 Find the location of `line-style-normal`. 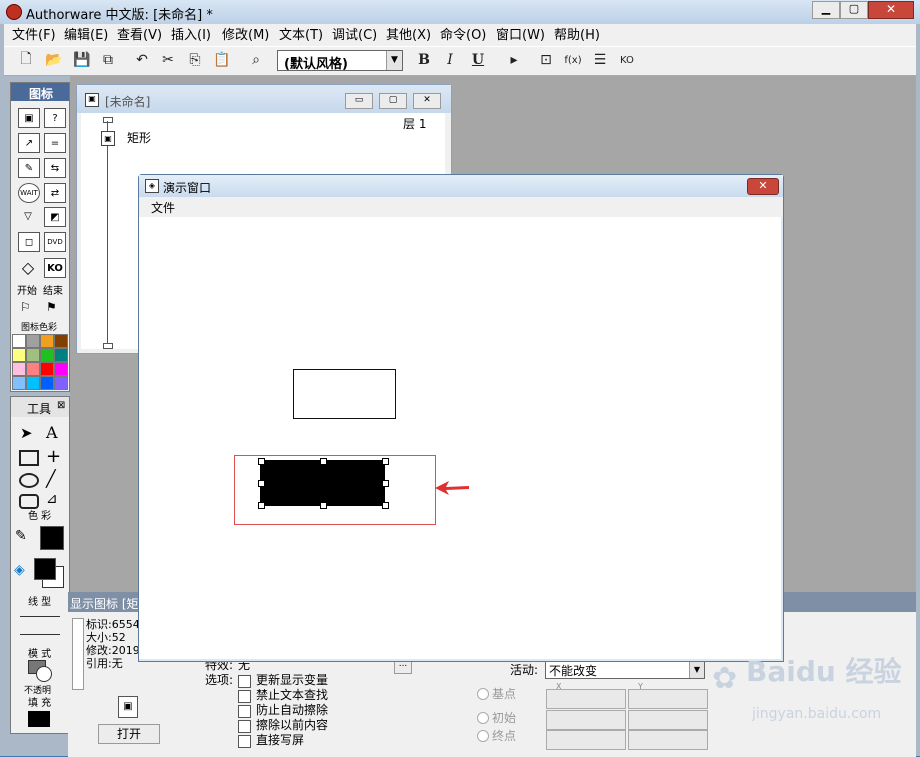

line-style-normal is located at coordinates (40, 634).